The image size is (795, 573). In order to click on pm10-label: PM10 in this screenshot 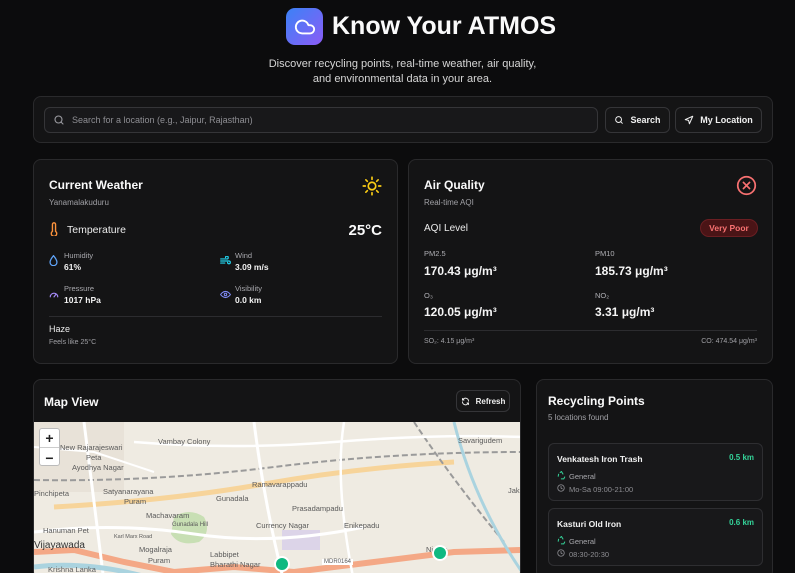, I will do `click(605, 253)`.